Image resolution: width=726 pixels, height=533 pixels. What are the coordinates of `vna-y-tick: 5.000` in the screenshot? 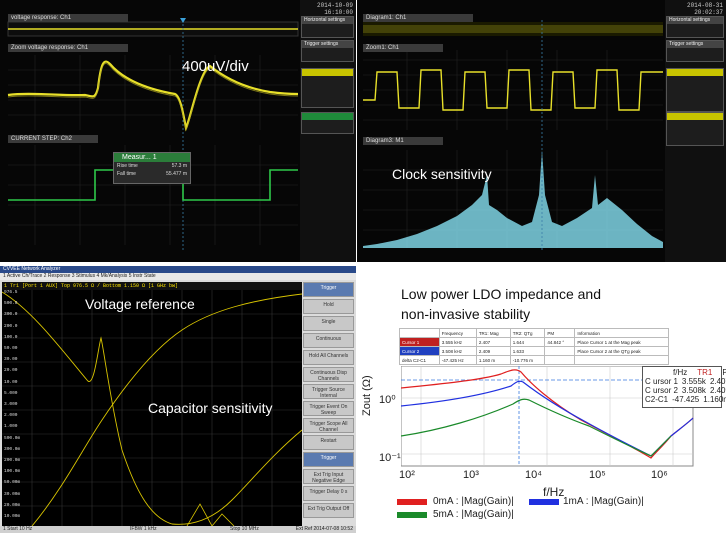 It's located at (11, 393).